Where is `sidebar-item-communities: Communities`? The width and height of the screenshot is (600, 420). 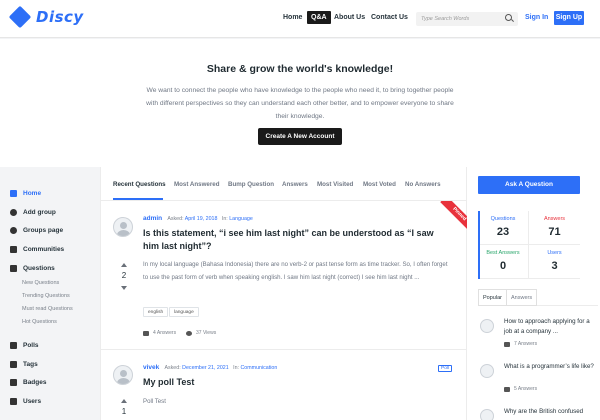
sidebar-item-communities: Communities is located at coordinates (37, 249).